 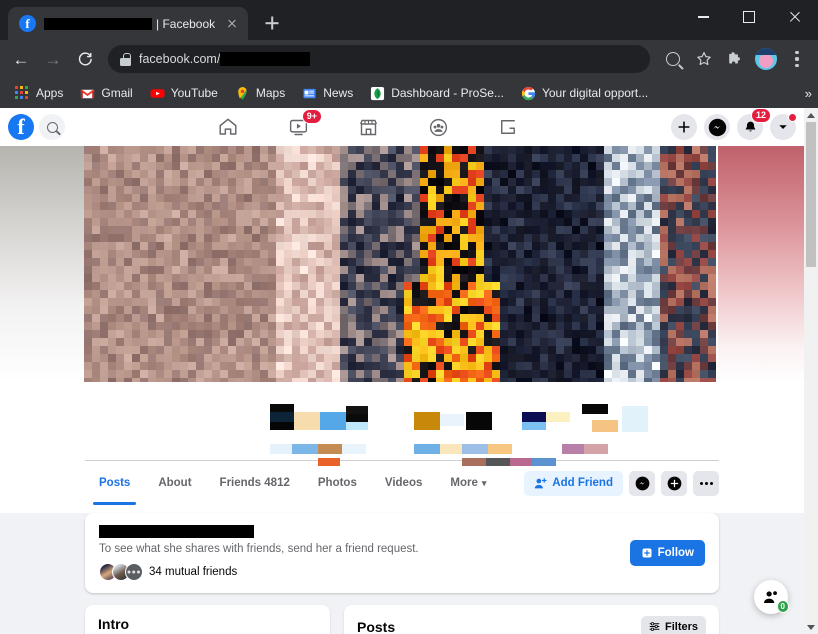 I want to click on filters-button: Filters, so click(x=673, y=625).